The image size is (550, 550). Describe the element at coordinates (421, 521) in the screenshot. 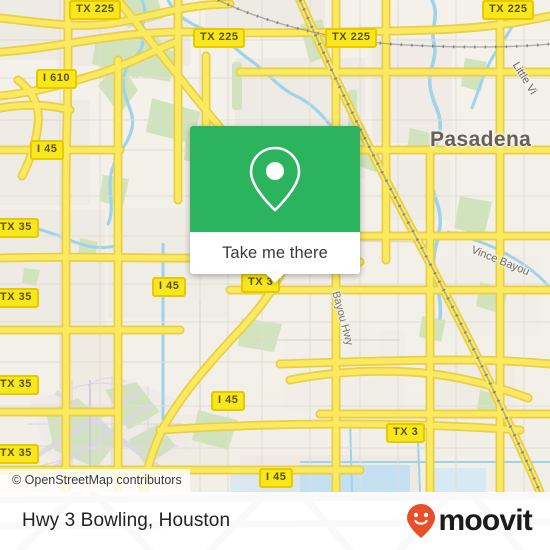

I see `moovit-smiley-pin-icon` at that location.